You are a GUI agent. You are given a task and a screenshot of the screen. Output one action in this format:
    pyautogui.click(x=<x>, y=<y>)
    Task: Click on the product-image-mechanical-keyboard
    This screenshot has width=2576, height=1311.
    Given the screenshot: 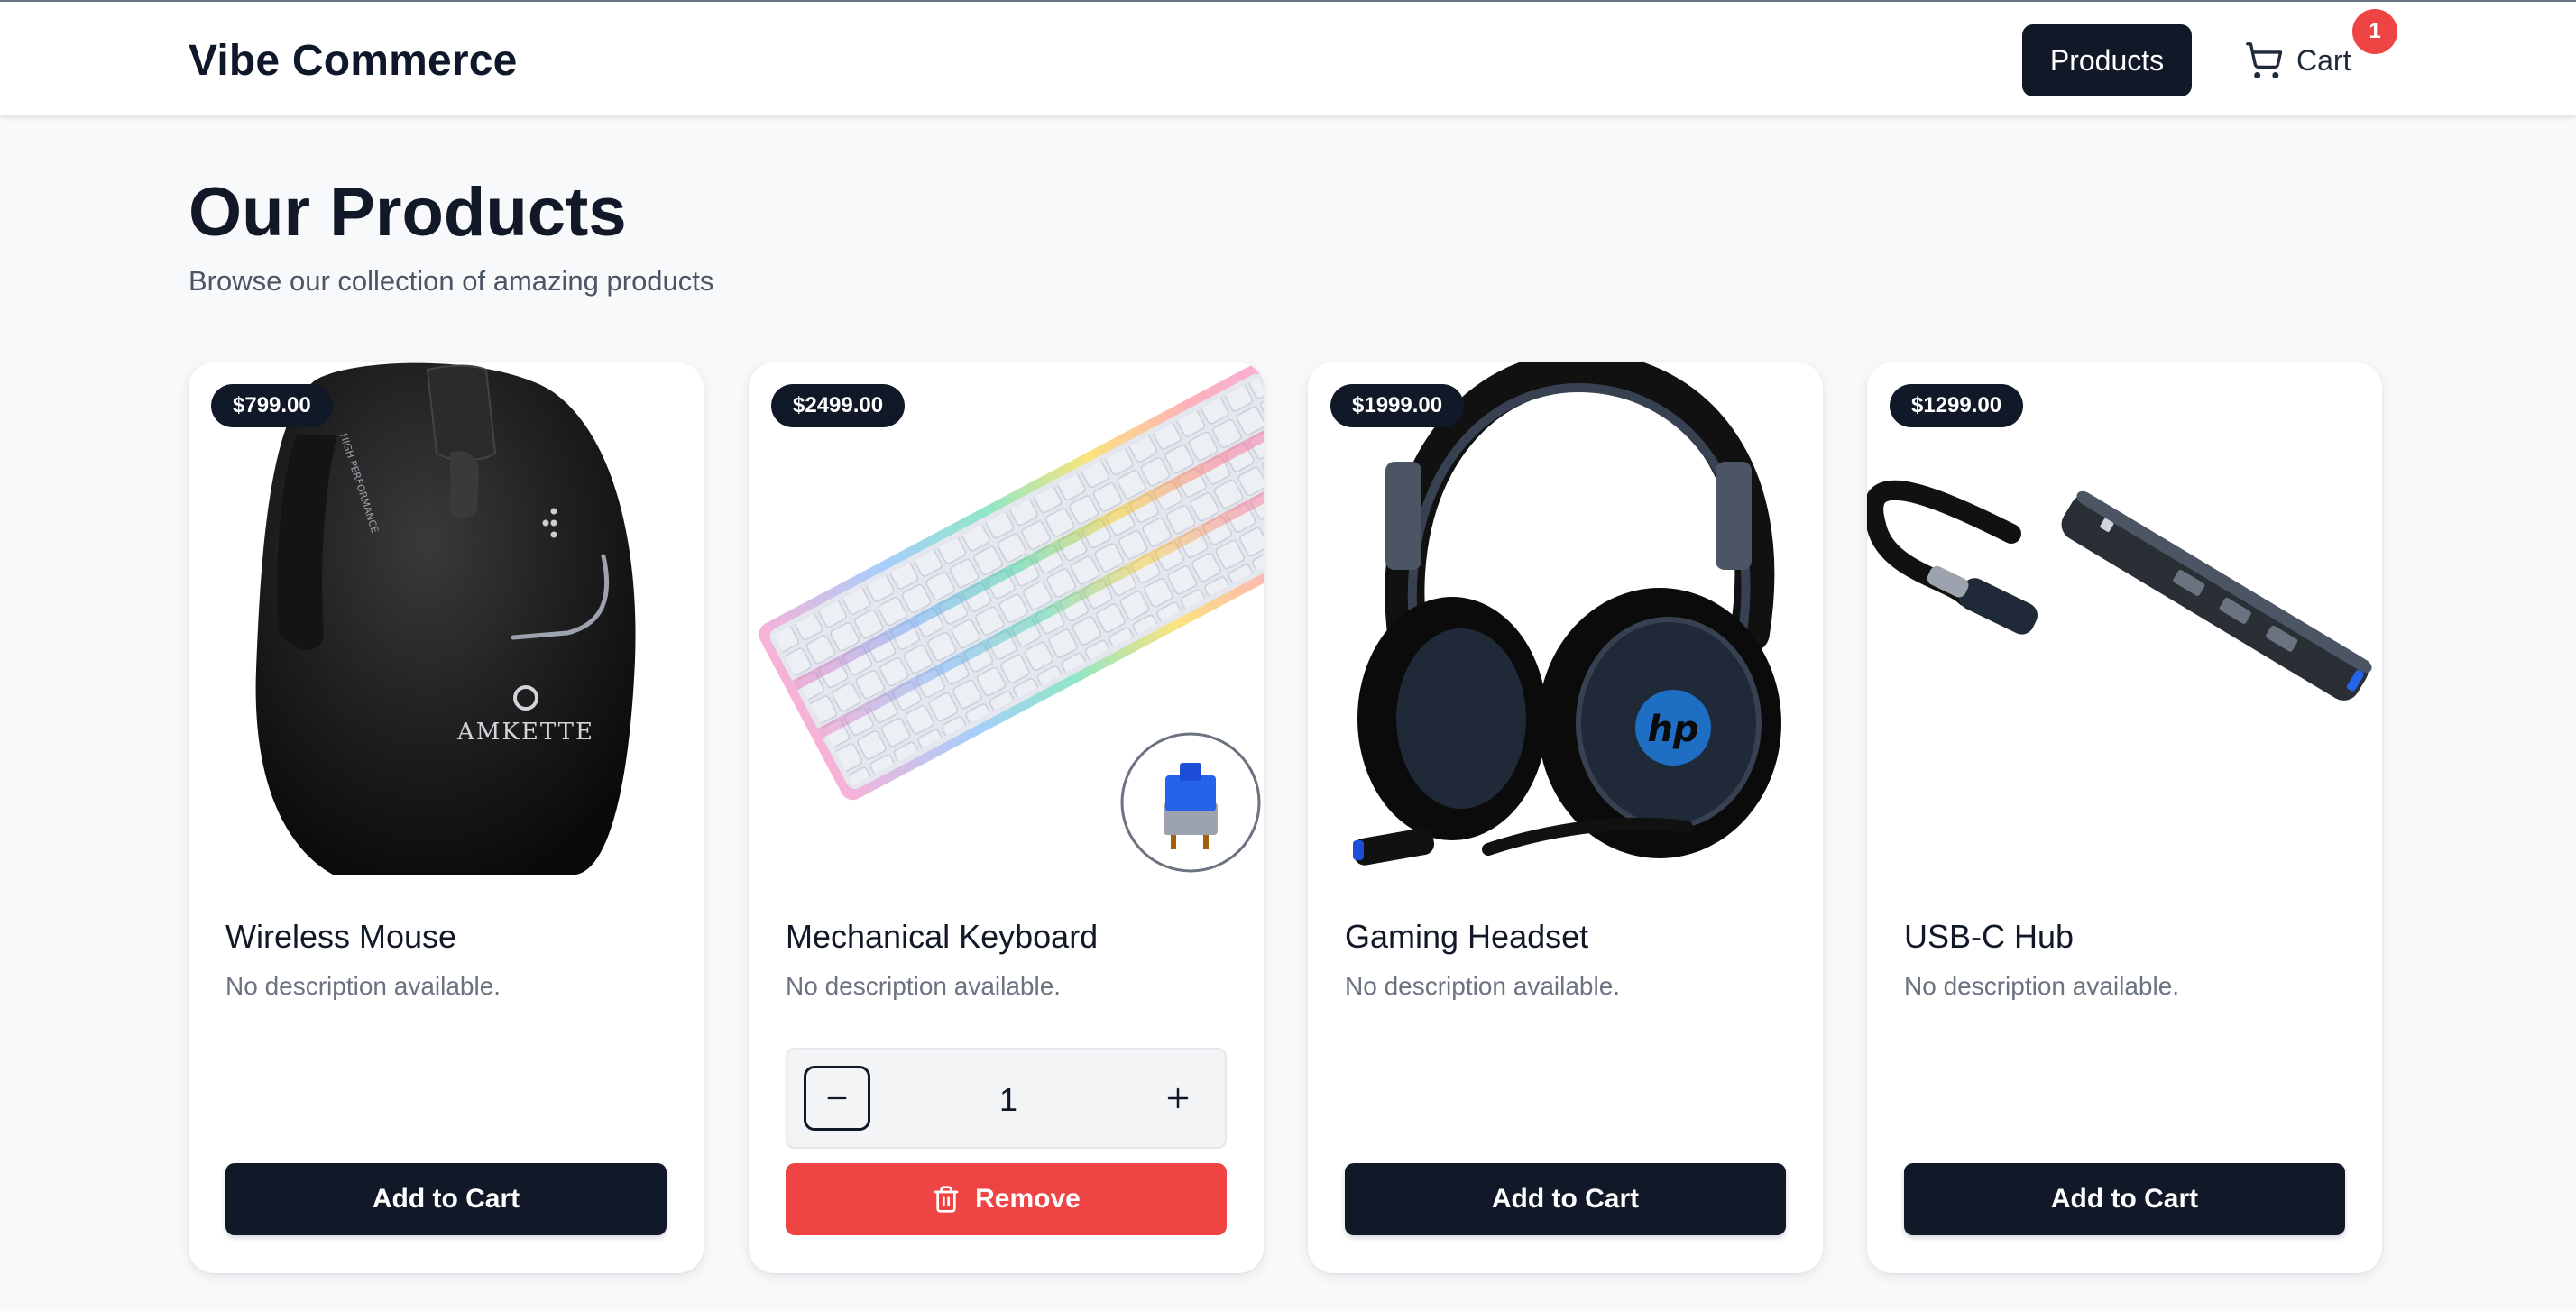 What is the action you would take?
    pyautogui.click(x=1006, y=618)
    